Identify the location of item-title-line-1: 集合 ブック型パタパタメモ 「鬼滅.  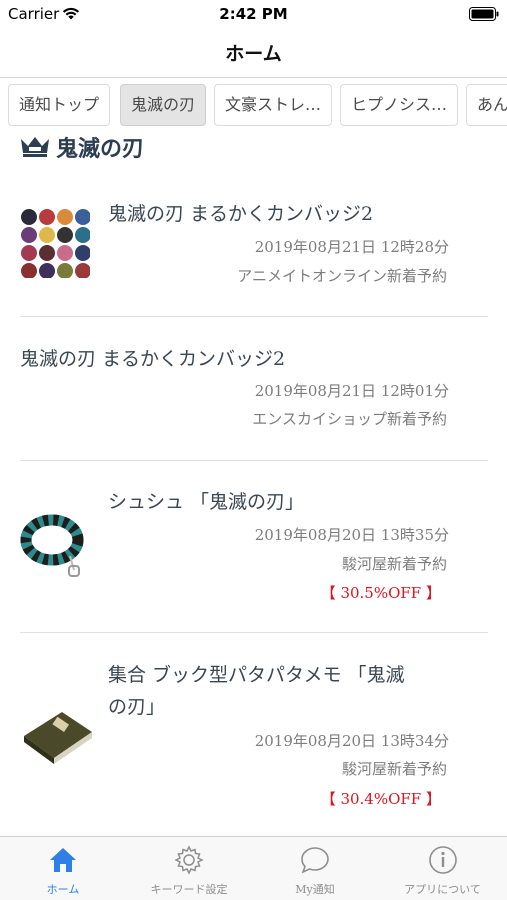
(256, 675).